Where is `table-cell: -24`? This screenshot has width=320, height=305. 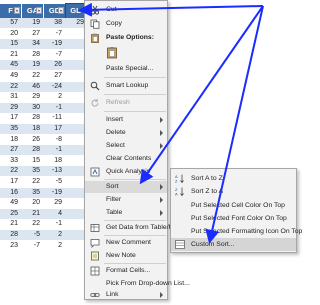 table-cell: -24 is located at coordinates (54, 87).